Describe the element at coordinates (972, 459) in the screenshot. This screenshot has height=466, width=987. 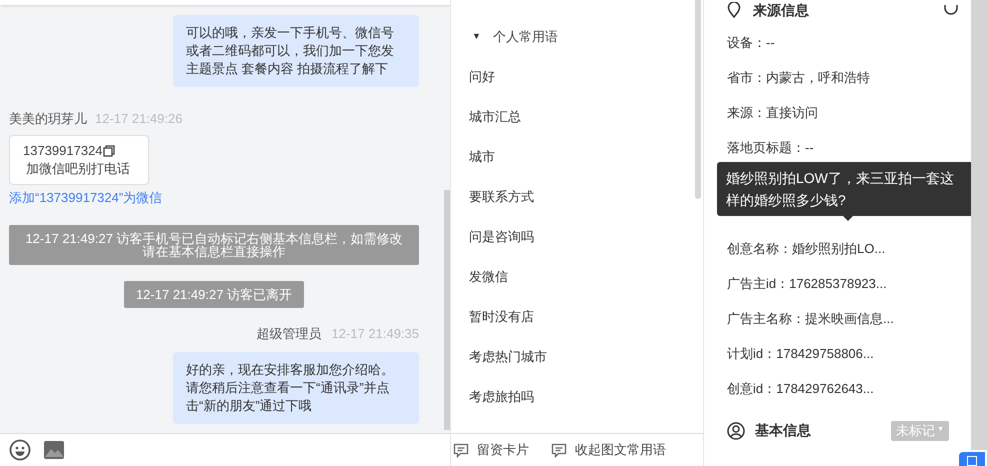
I see `chat-window-button` at that location.